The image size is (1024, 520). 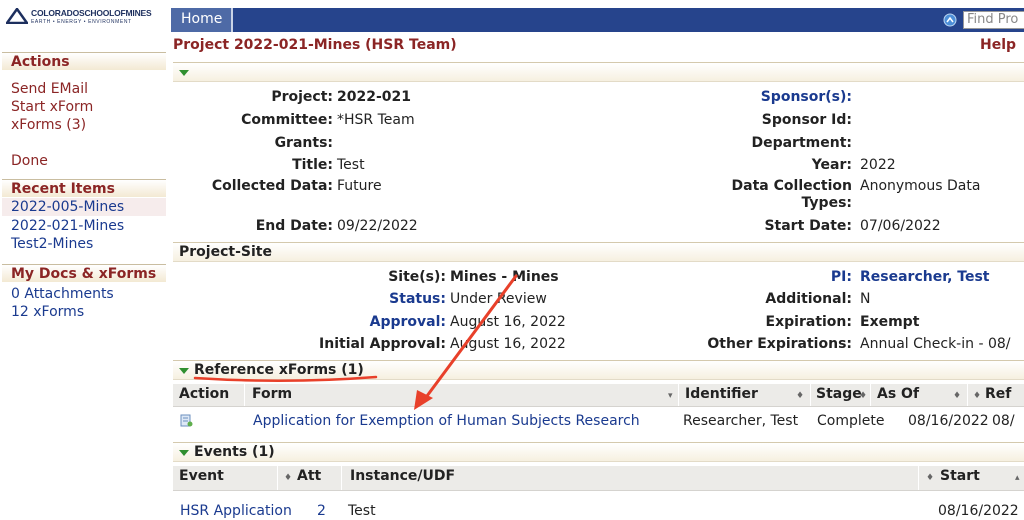 What do you see at coordinates (598, 452) in the screenshot?
I see `events-bar: Events (1)` at bounding box center [598, 452].